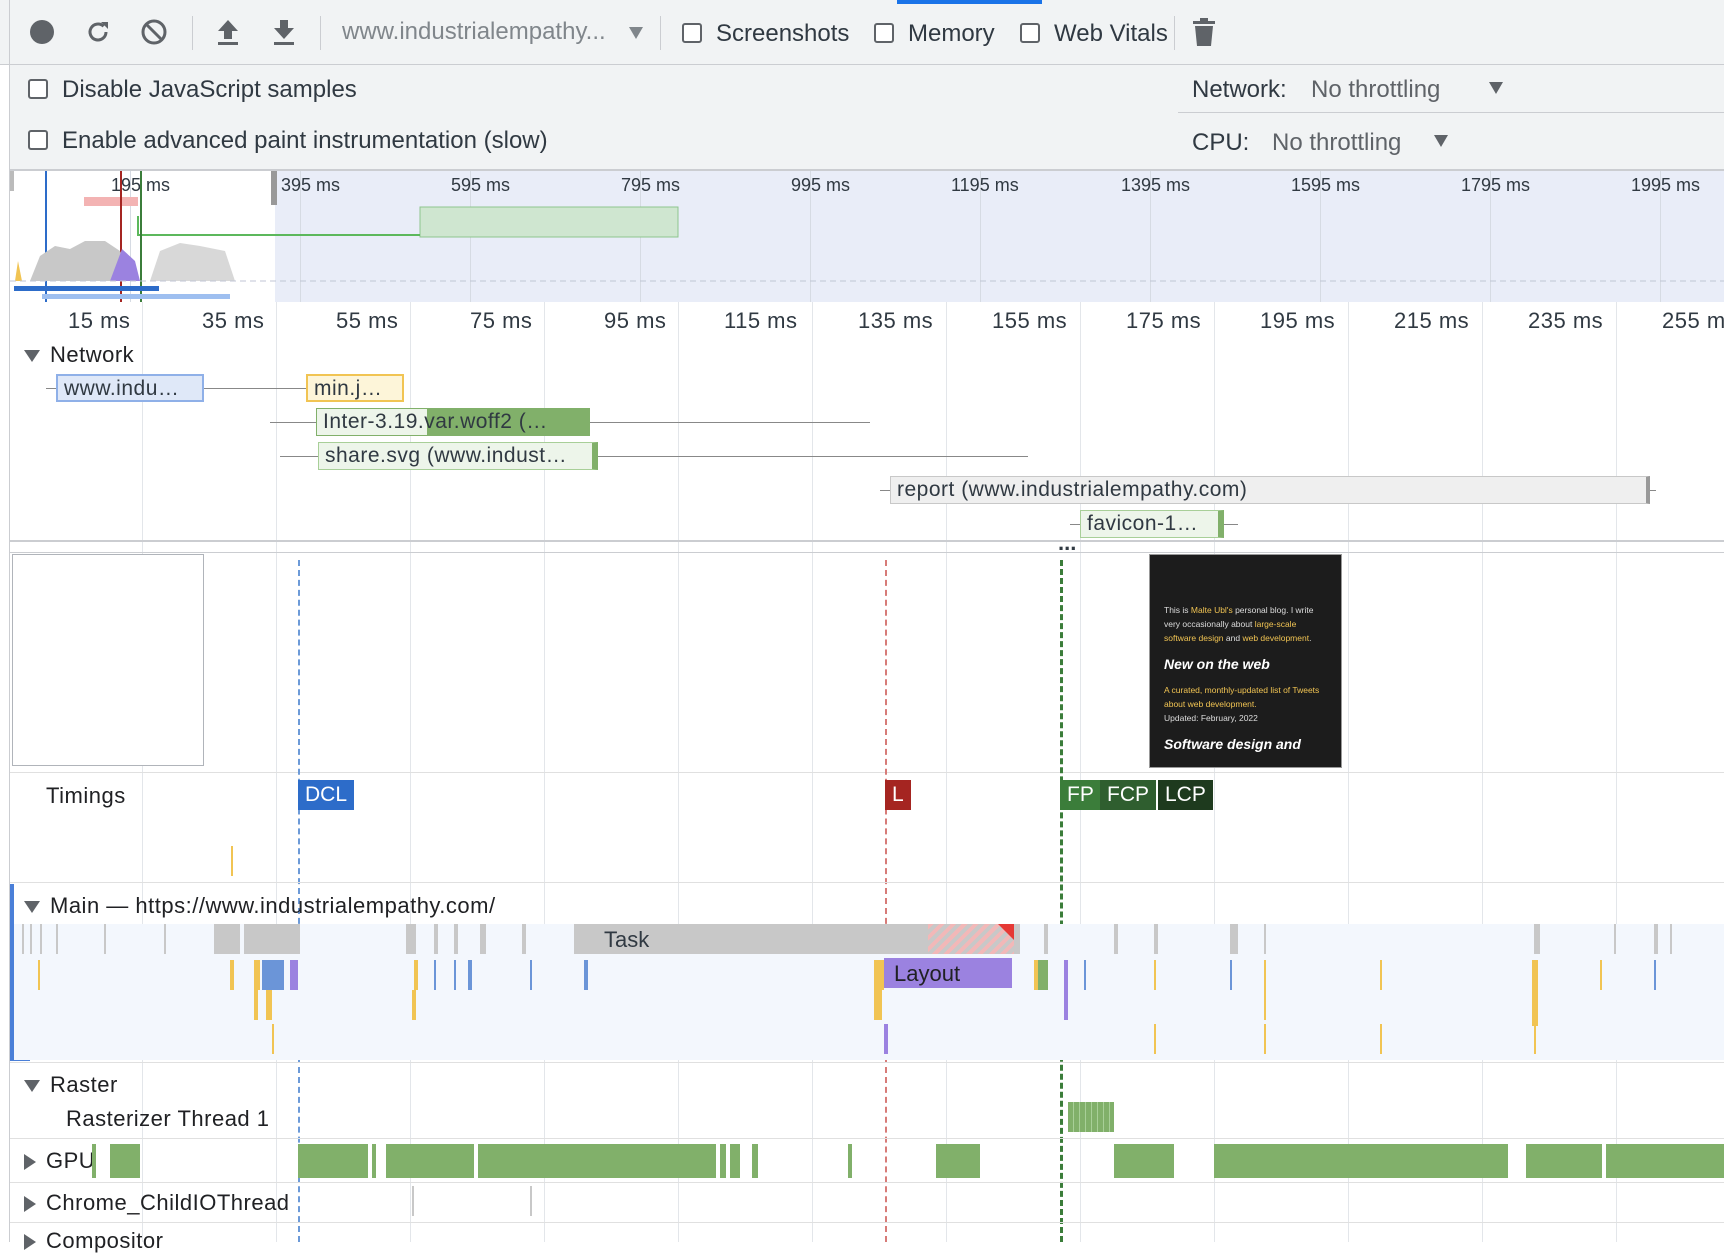 Image resolution: width=1724 pixels, height=1254 pixels. Describe the element at coordinates (1091, 1117) in the screenshot. I see `raster-activity` at that location.